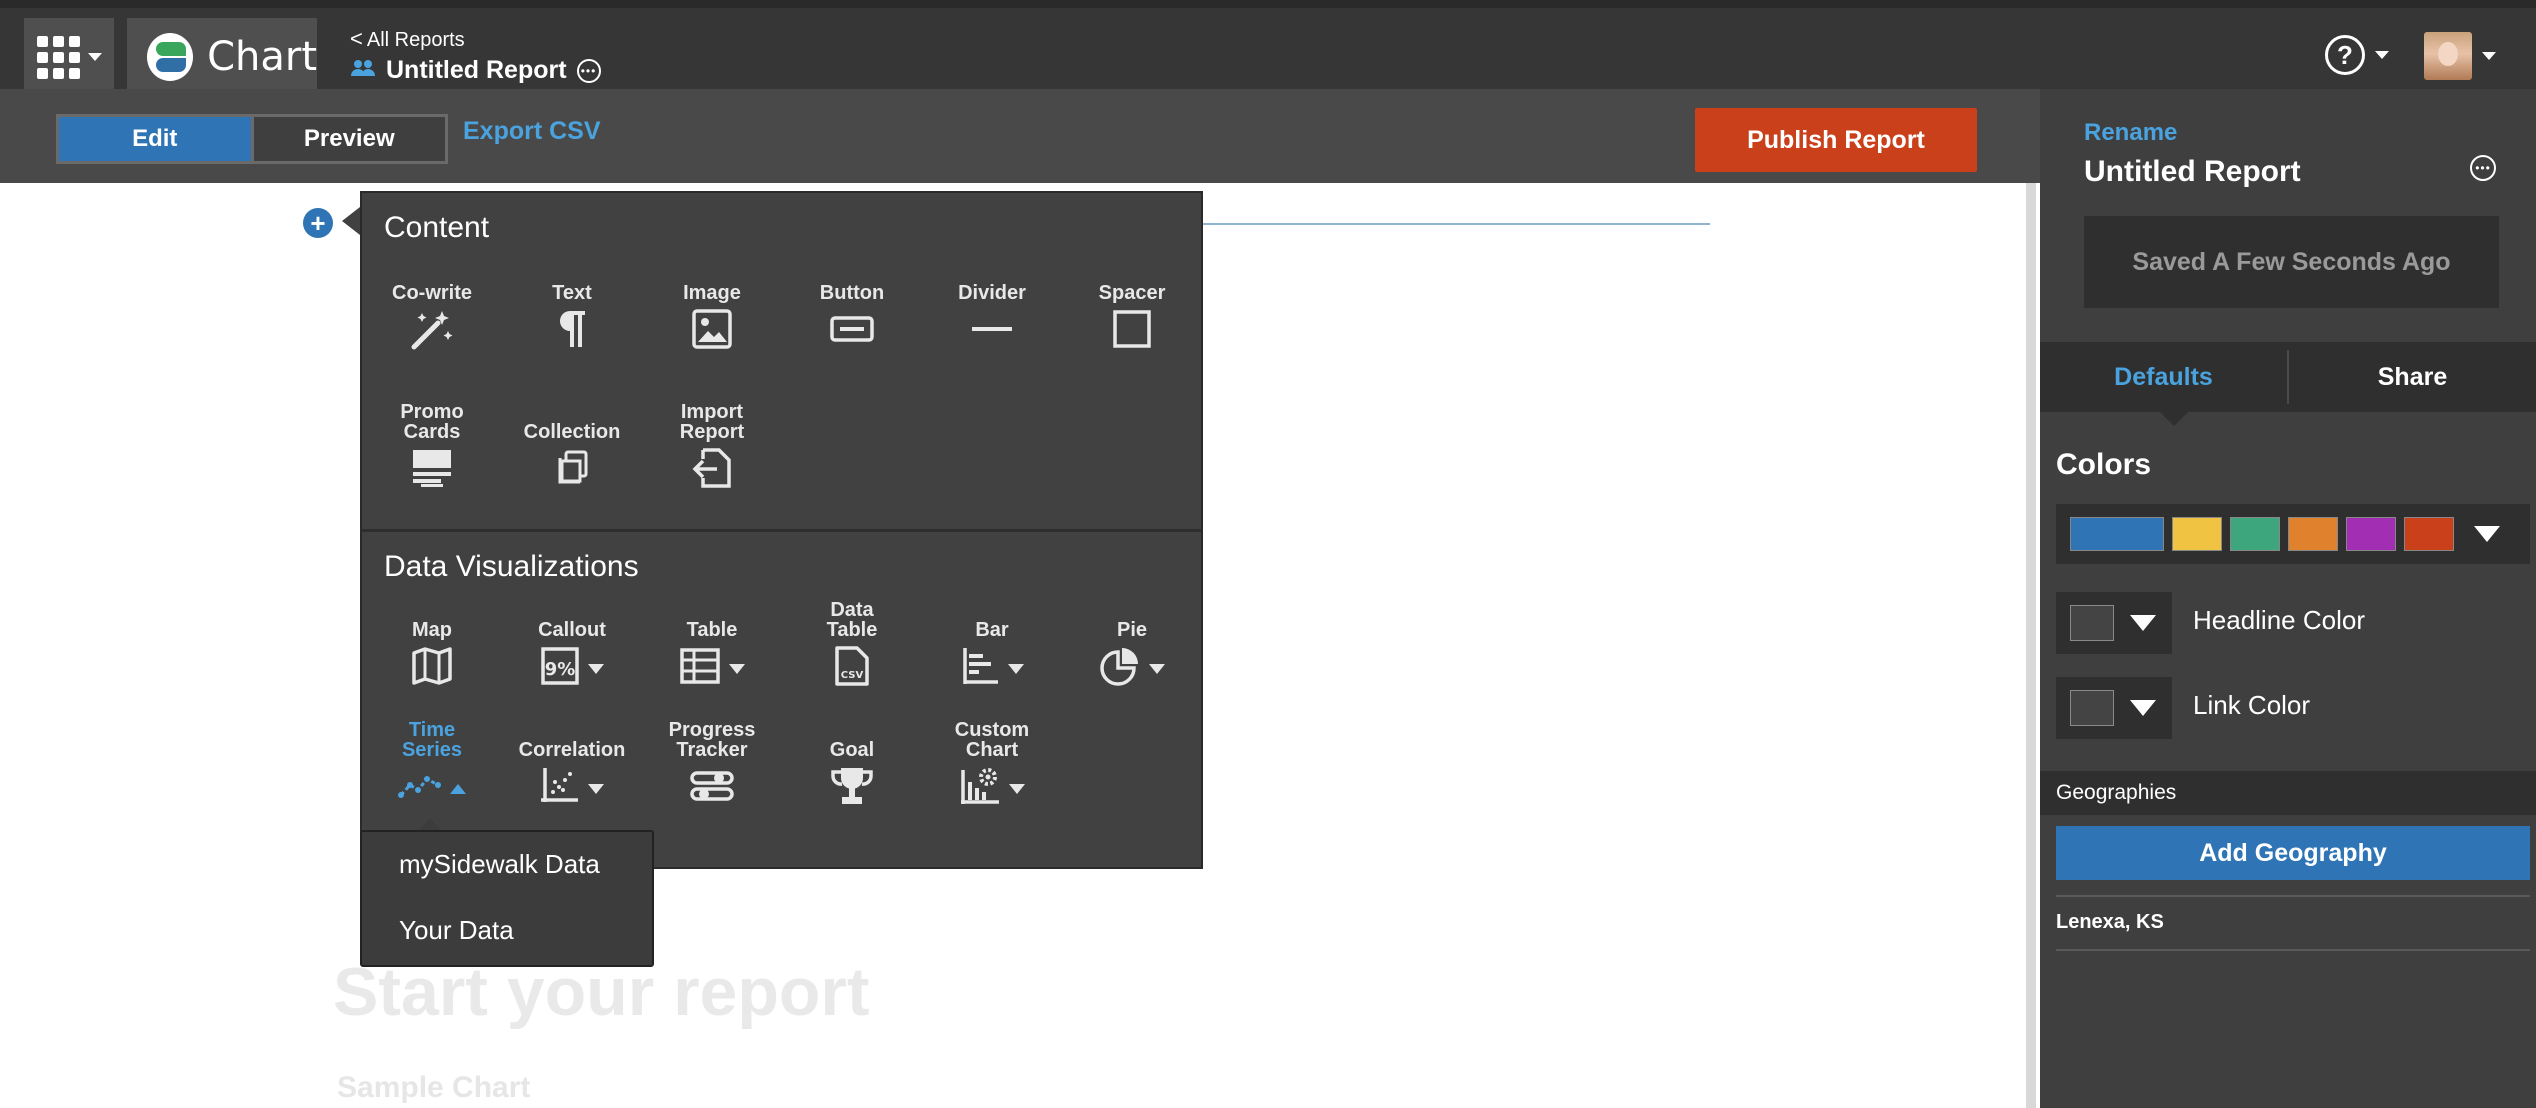 Image resolution: width=2536 pixels, height=1108 pixels. What do you see at coordinates (1132, 329) in the screenshot?
I see `spacer-icon` at bounding box center [1132, 329].